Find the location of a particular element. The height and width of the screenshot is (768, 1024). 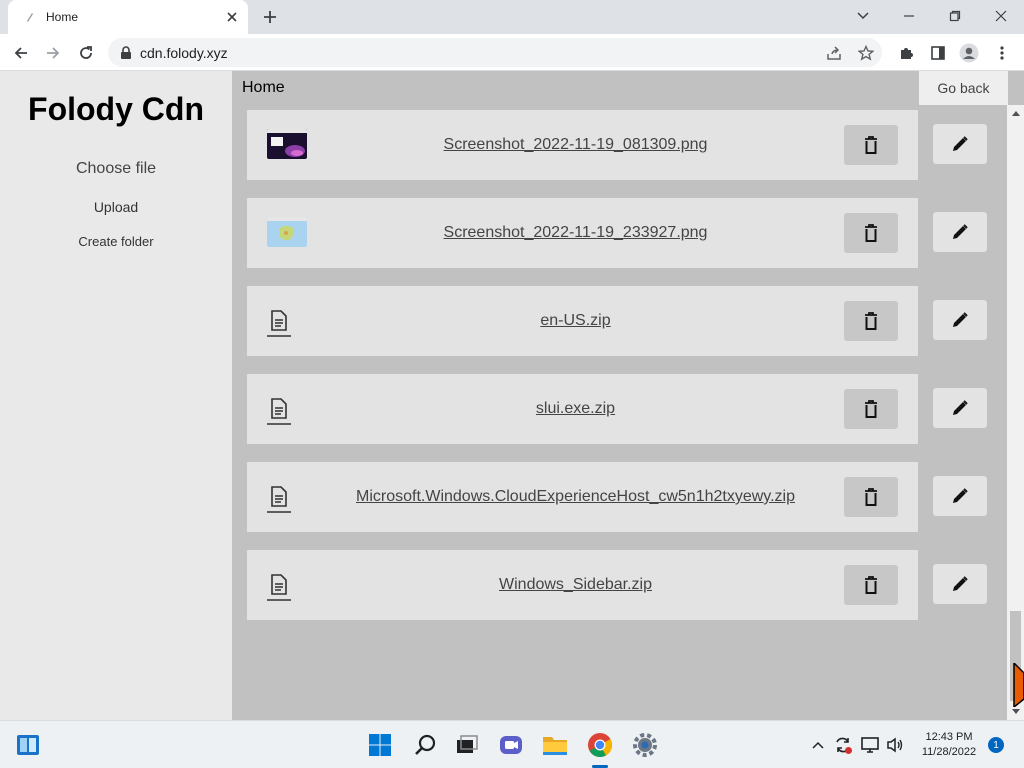

url-text: cdn.folody.xyz is located at coordinates (184, 52).